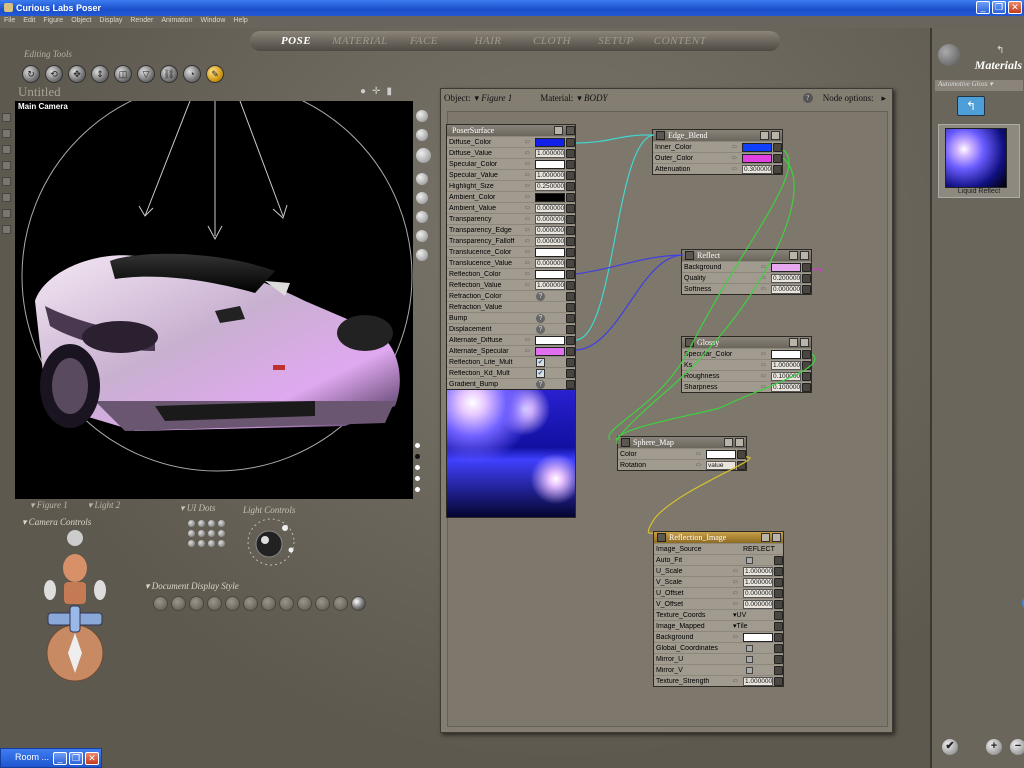 This screenshot has height=768, width=1024. Describe the element at coordinates (511, 361) in the screenshot. I see `node-param-row: Reflection_Lite_Mult ✔` at that location.